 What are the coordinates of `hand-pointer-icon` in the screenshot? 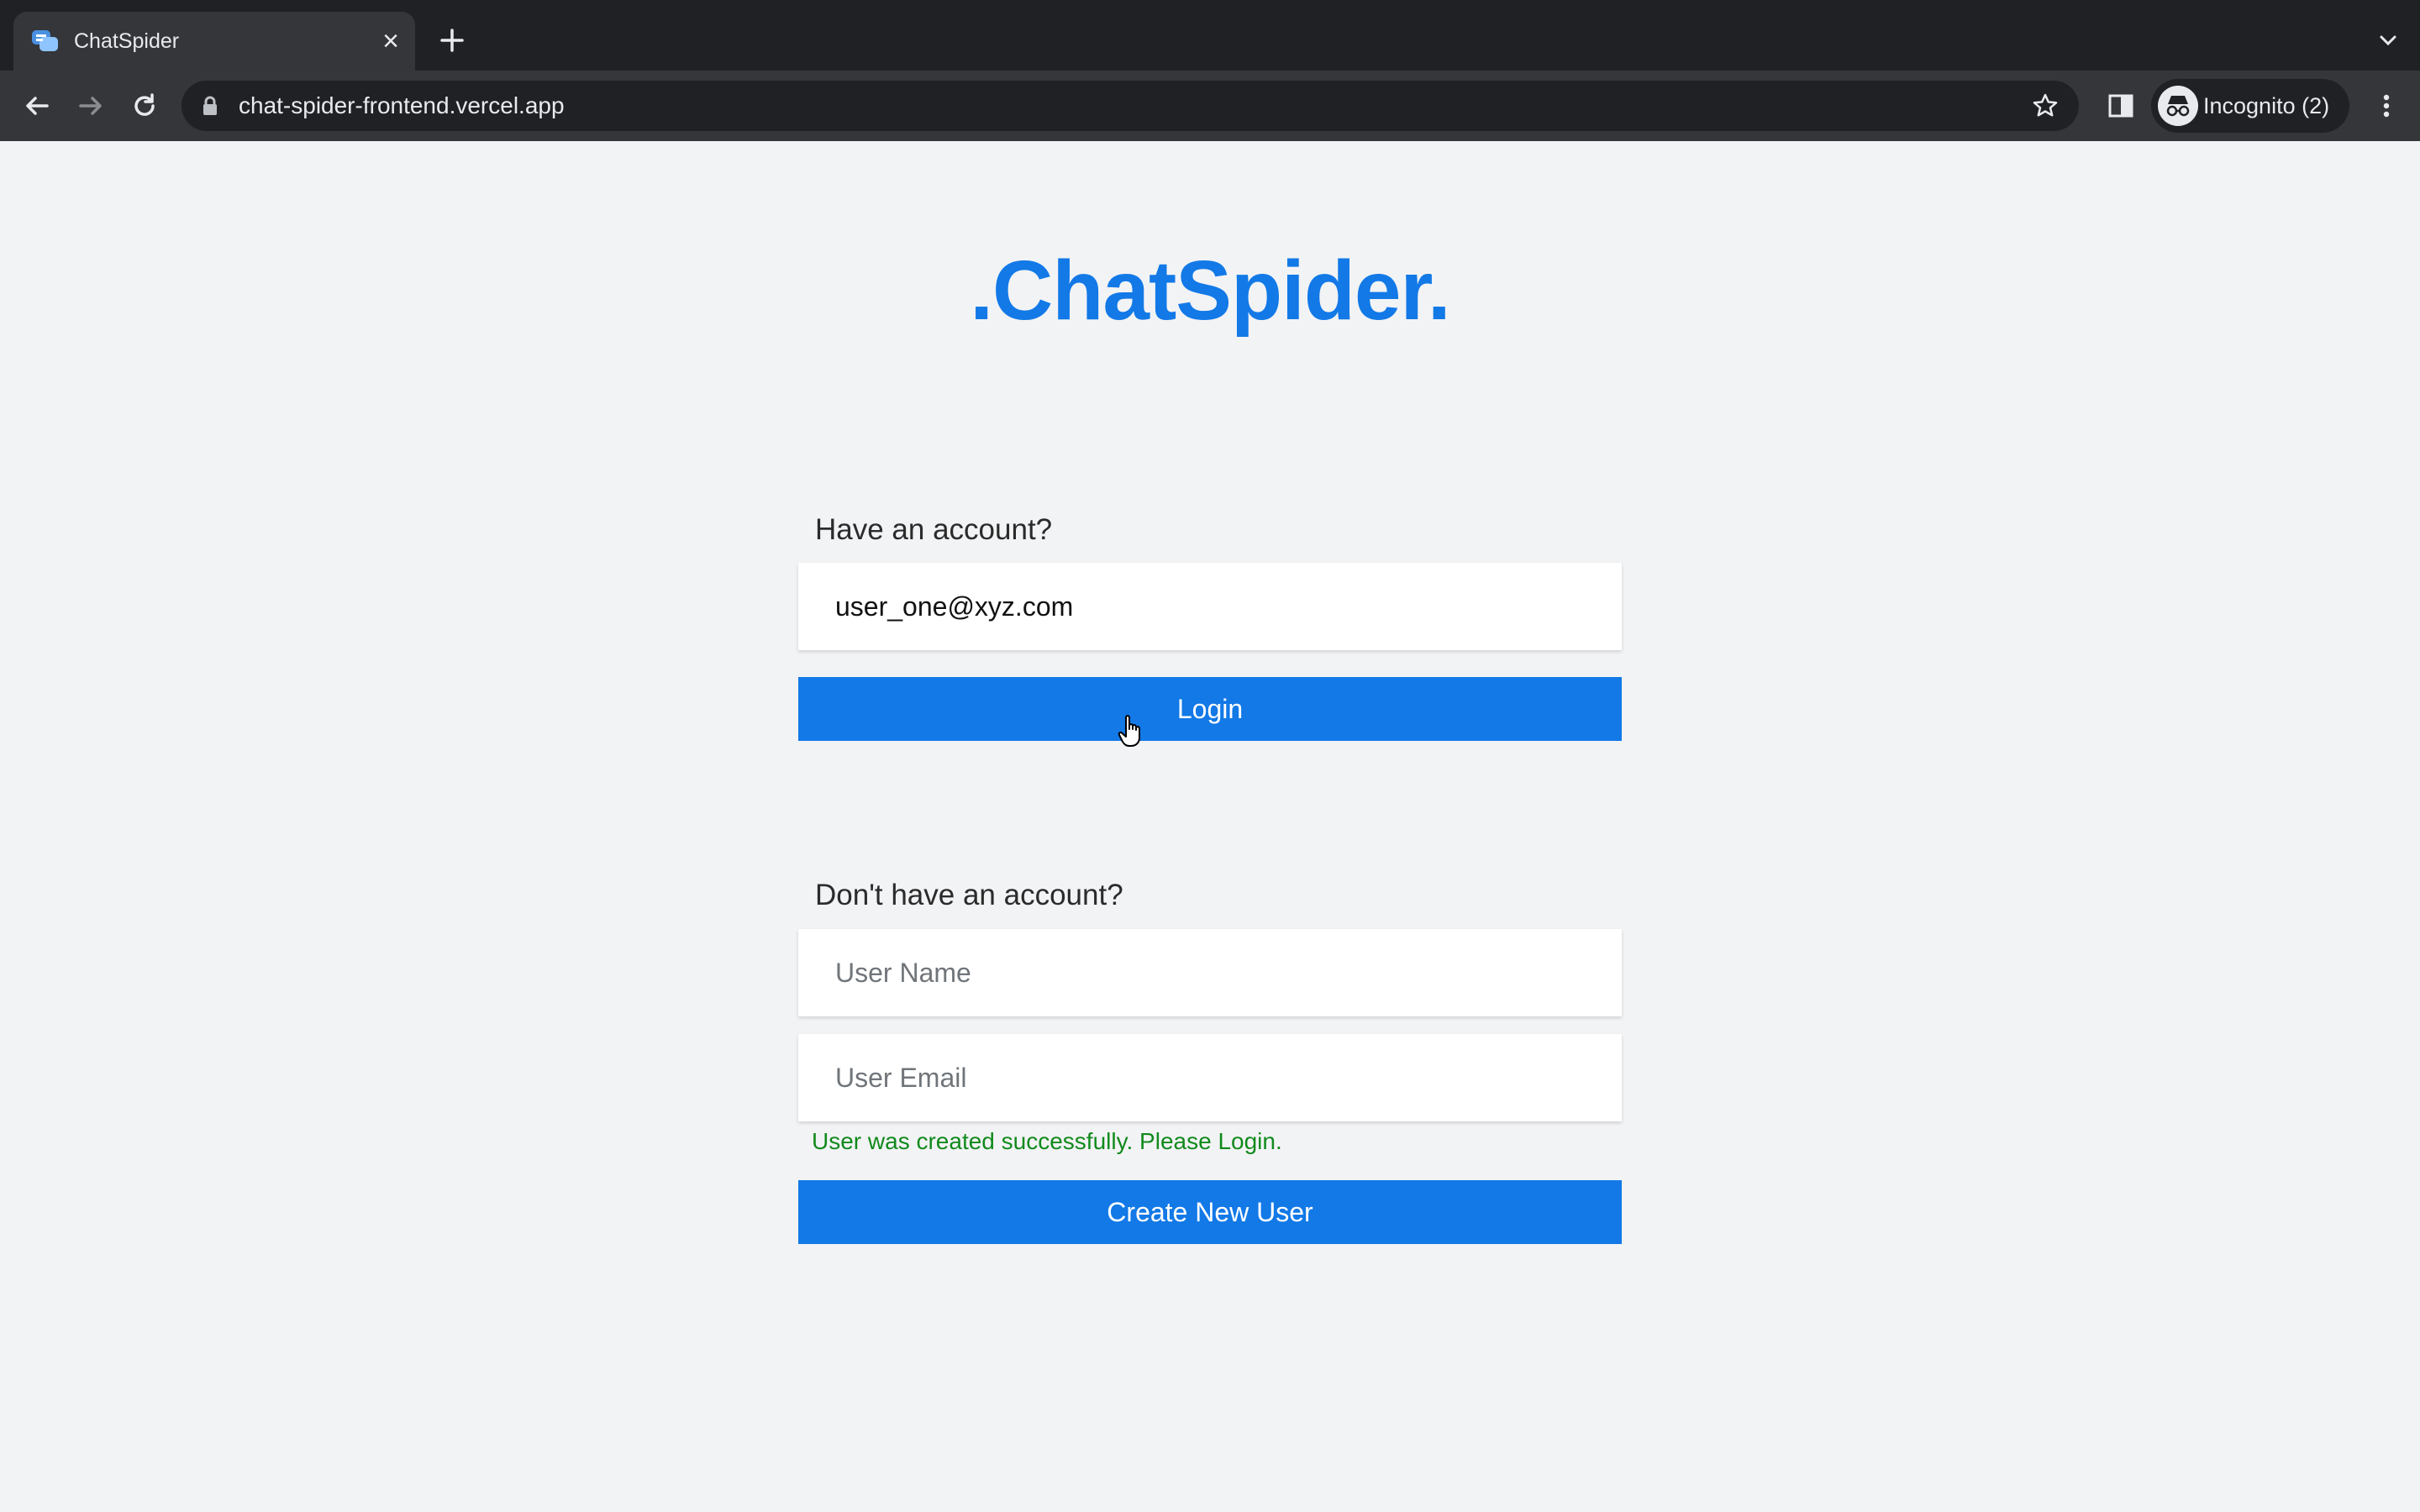 It's located at (1129, 731).